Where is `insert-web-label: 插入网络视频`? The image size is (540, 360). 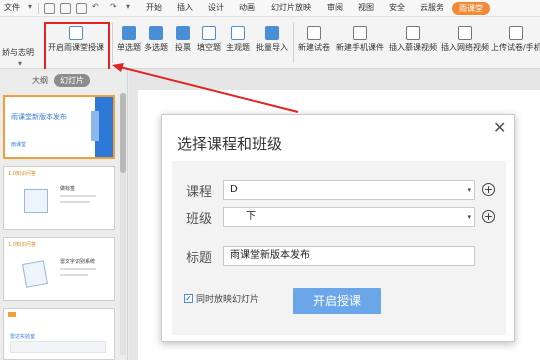 insert-web-label: 插入网络视频 is located at coordinates (465, 47).